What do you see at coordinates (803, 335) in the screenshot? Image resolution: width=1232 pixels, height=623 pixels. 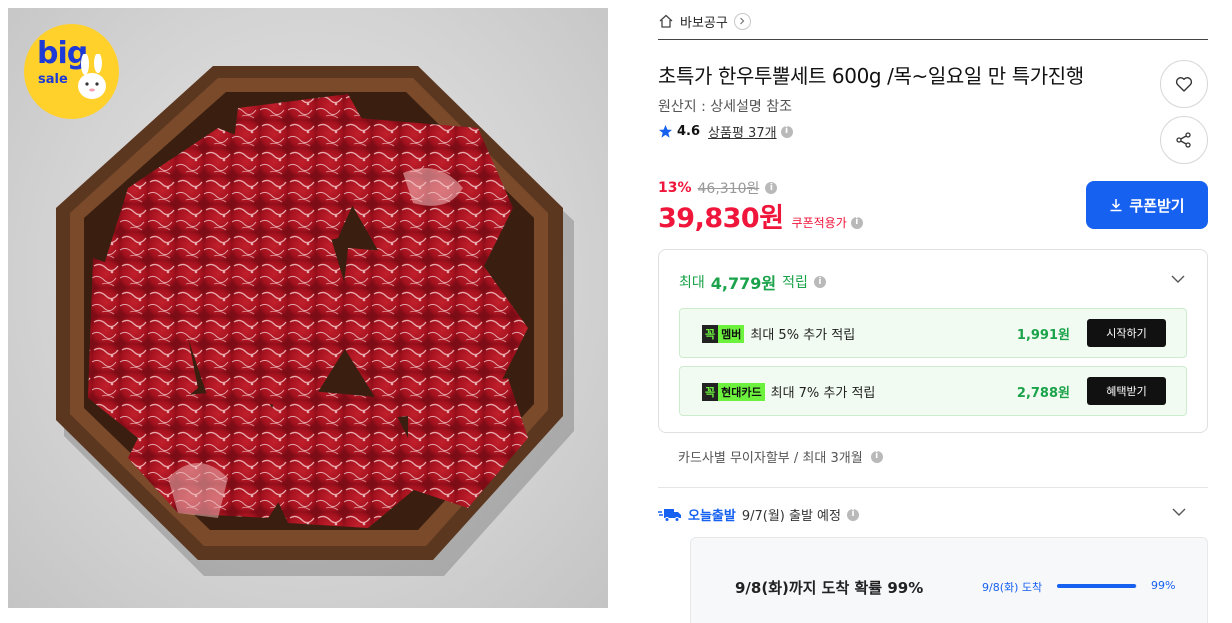 I see `reward-card-text: 최대 5% 추가 적립` at bounding box center [803, 335].